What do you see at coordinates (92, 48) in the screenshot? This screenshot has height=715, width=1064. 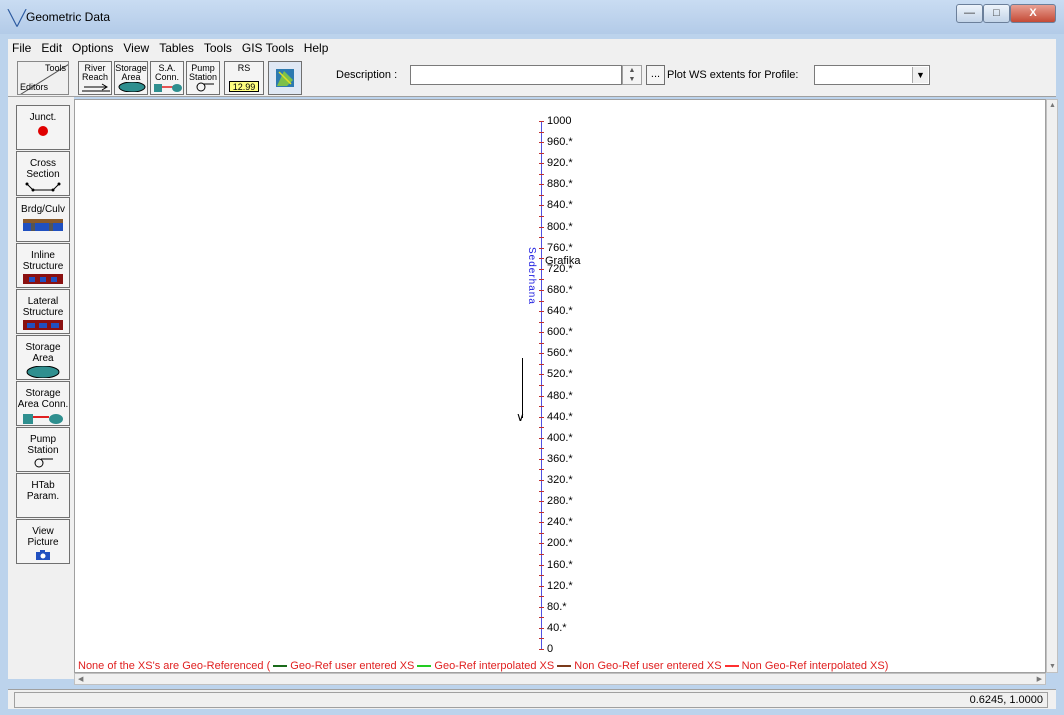 I see `menu-options: Options` at bounding box center [92, 48].